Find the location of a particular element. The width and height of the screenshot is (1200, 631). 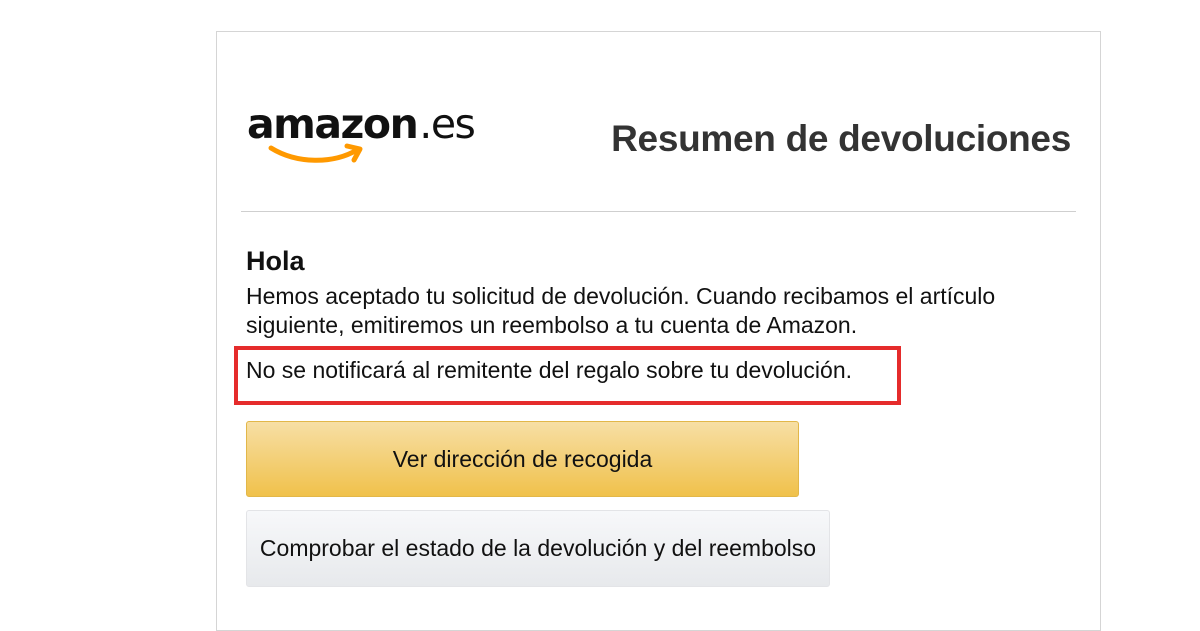

view-pickup-address-button: Ver dirección de recogida is located at coordinates (522, 459).